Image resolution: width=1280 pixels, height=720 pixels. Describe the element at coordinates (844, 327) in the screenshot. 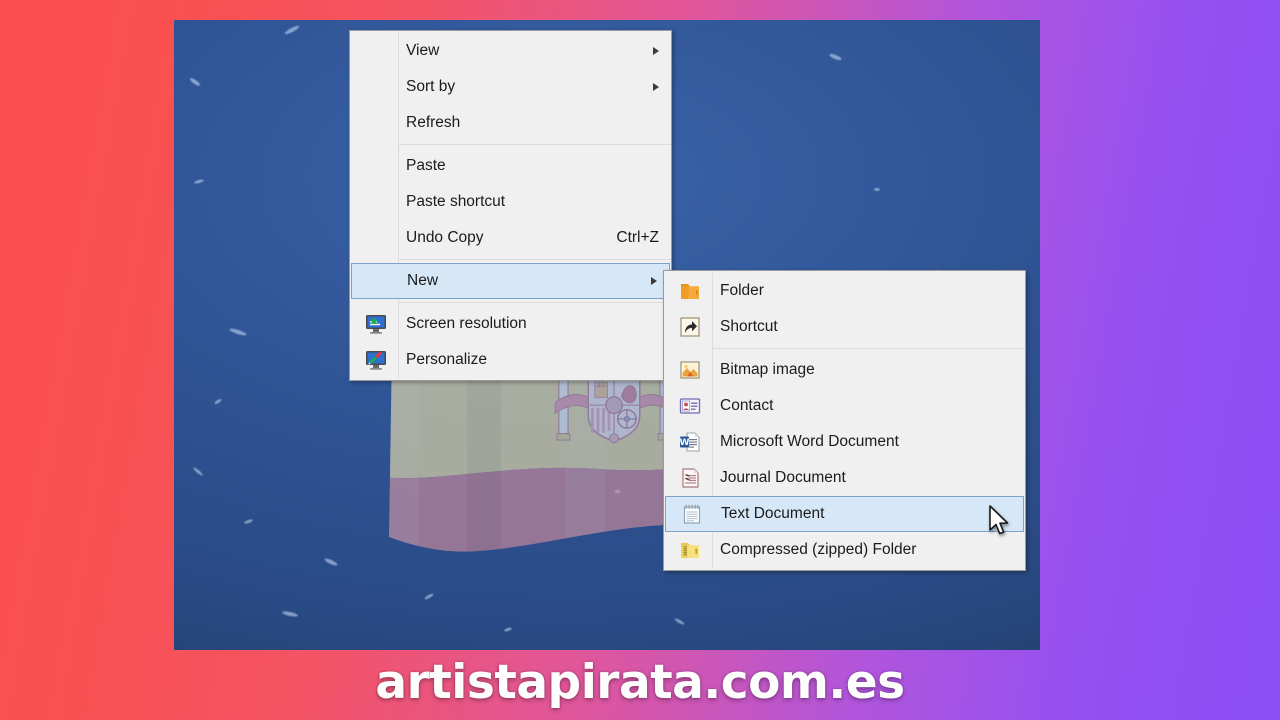

I see `submenu-item-shortcut: Shortcut` at that location.